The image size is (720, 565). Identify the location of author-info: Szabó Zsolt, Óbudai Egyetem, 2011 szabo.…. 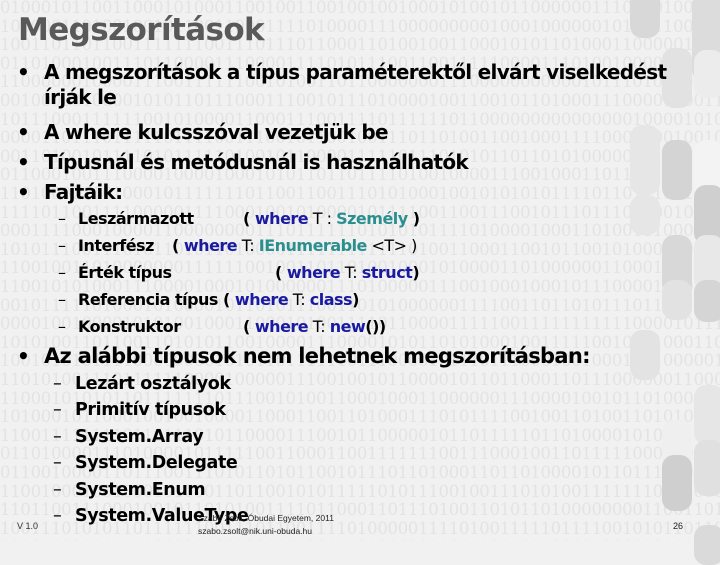
(266, 525).